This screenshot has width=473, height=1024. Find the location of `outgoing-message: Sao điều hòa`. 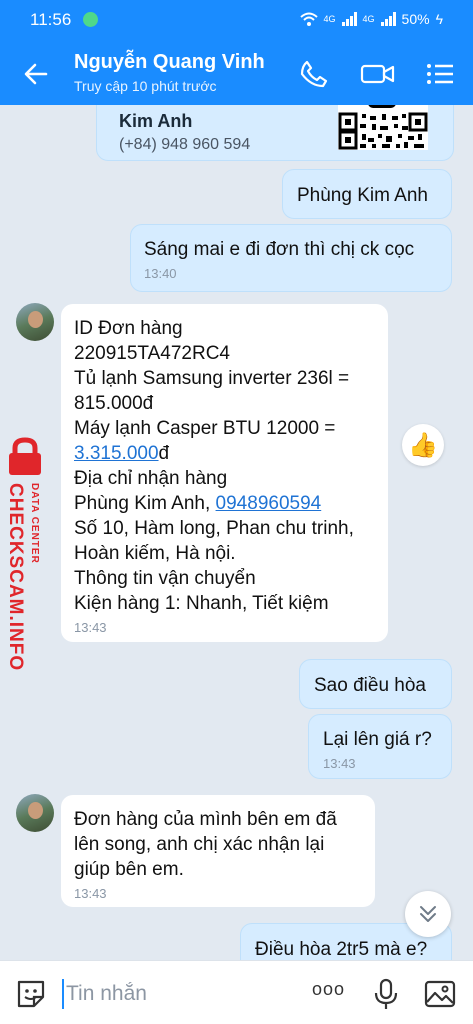

outgoing-message: Sao điều hòa is located at coordinates (375, 684).